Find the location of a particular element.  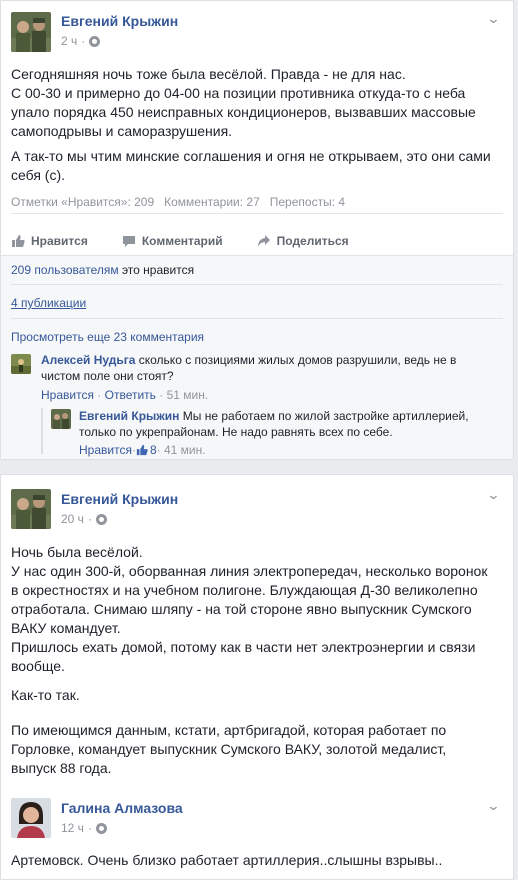

comment-button: Комментарий is located at coordinates (172, 241).